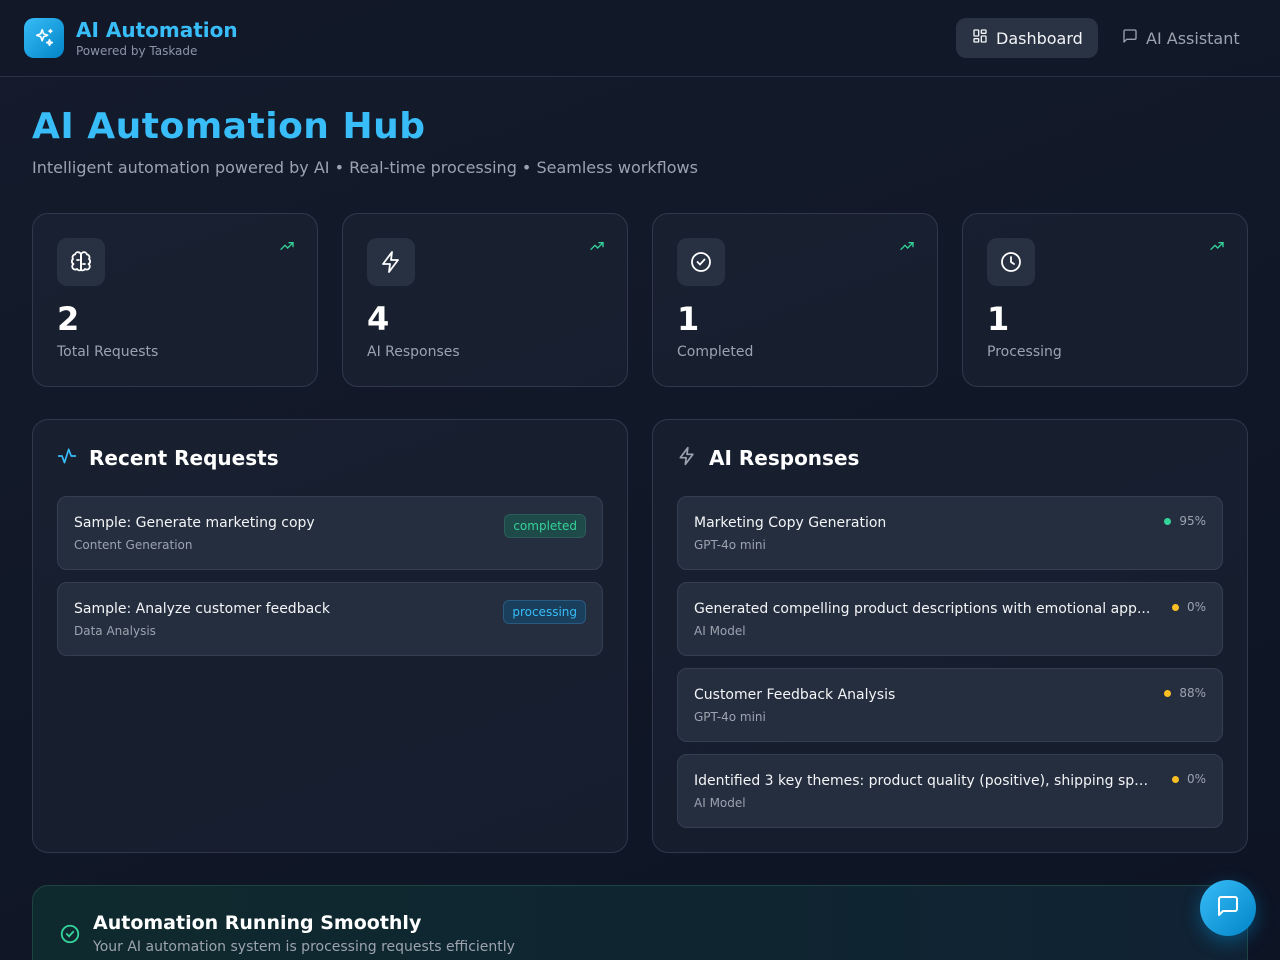  Describe the element at coordinates (115, 631) in the screenshot. I see `request-category: Data Analysis` at that location.